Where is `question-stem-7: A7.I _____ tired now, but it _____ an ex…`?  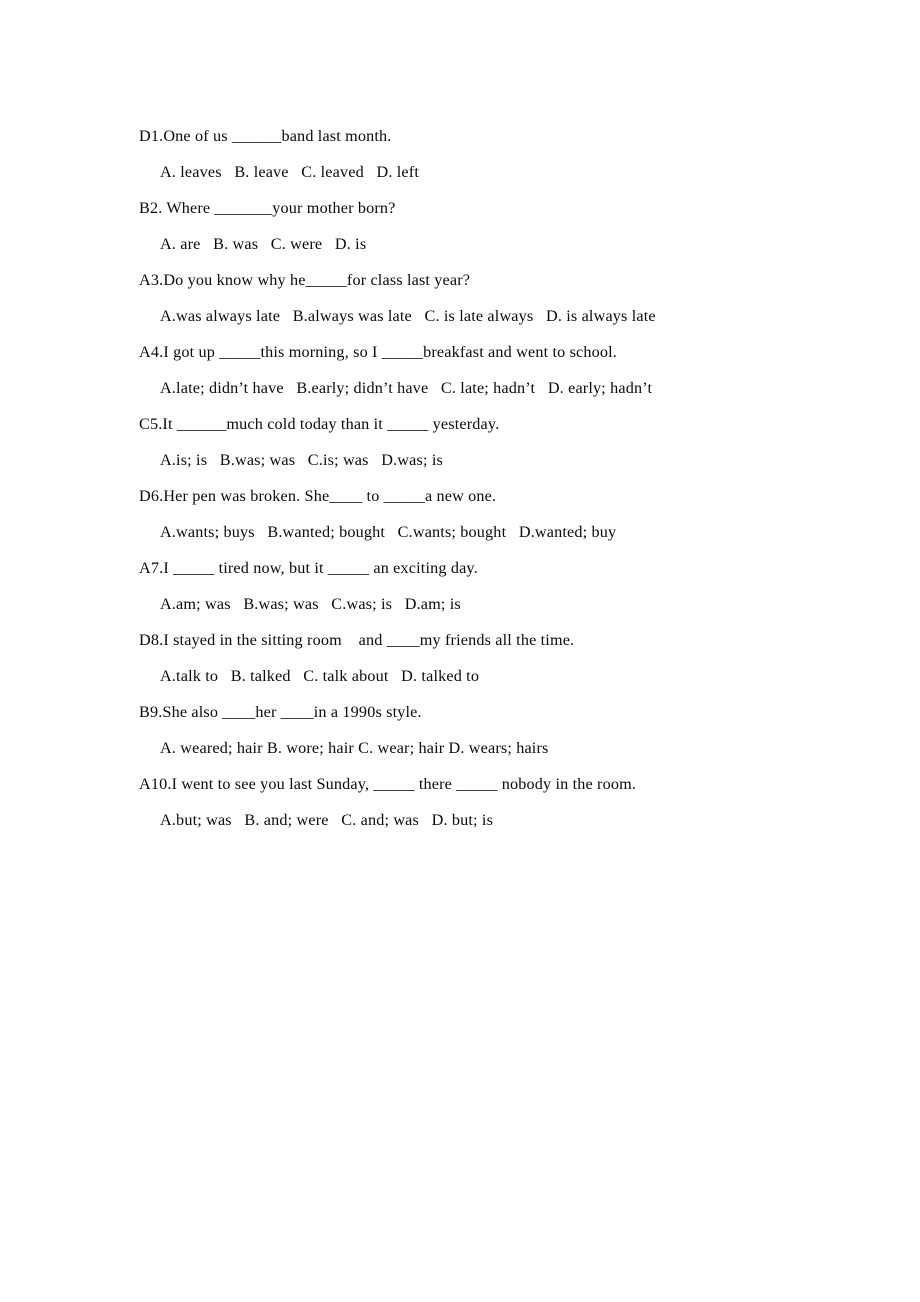
question-stem-7: A7.I _____ tired now, but it _____ an ex… is located at coordinates (308, 568).